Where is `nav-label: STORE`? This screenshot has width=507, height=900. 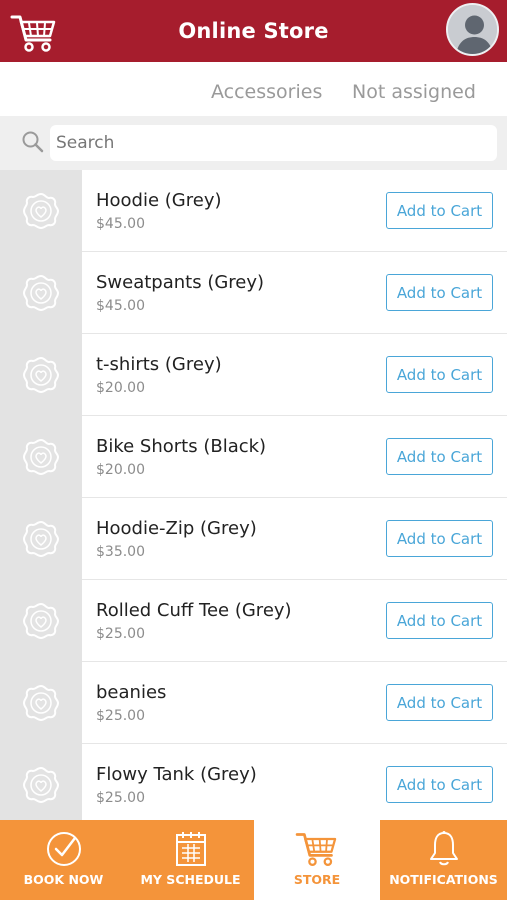 nav-label: STORE is located at coordinates (317, 879).